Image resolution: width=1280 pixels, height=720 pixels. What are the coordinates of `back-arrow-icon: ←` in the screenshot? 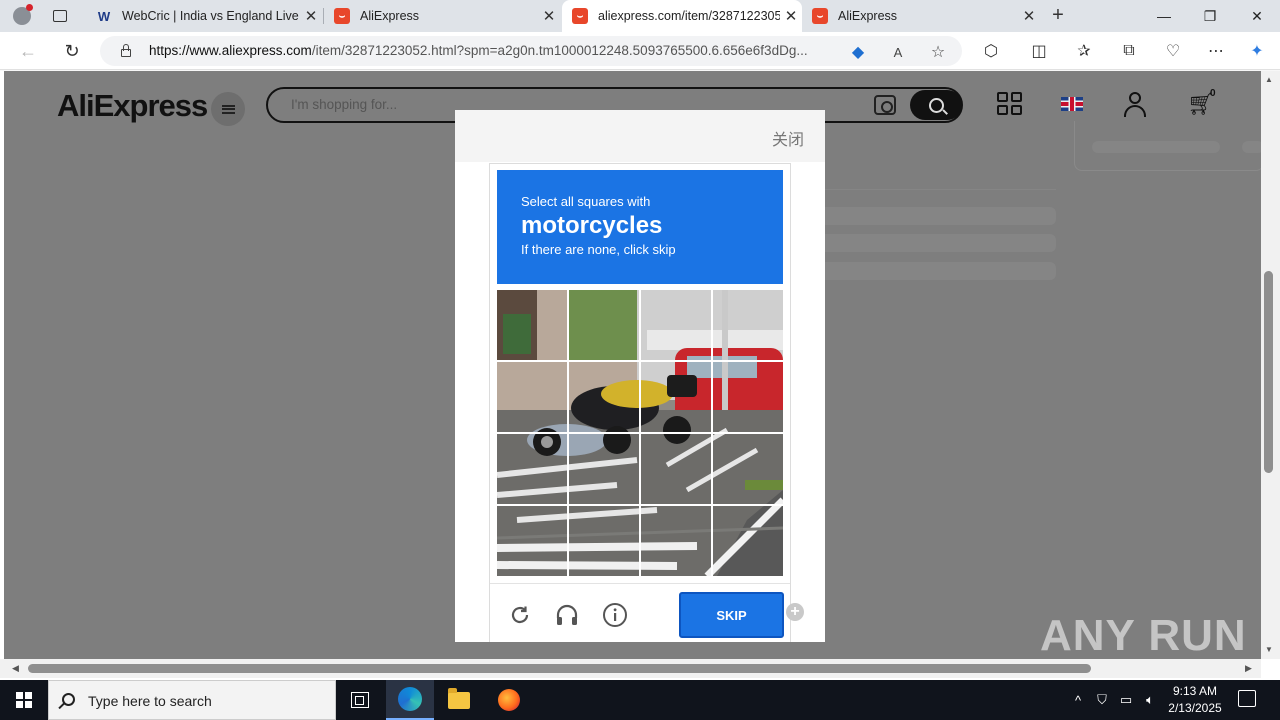 It's located at (28, 51).